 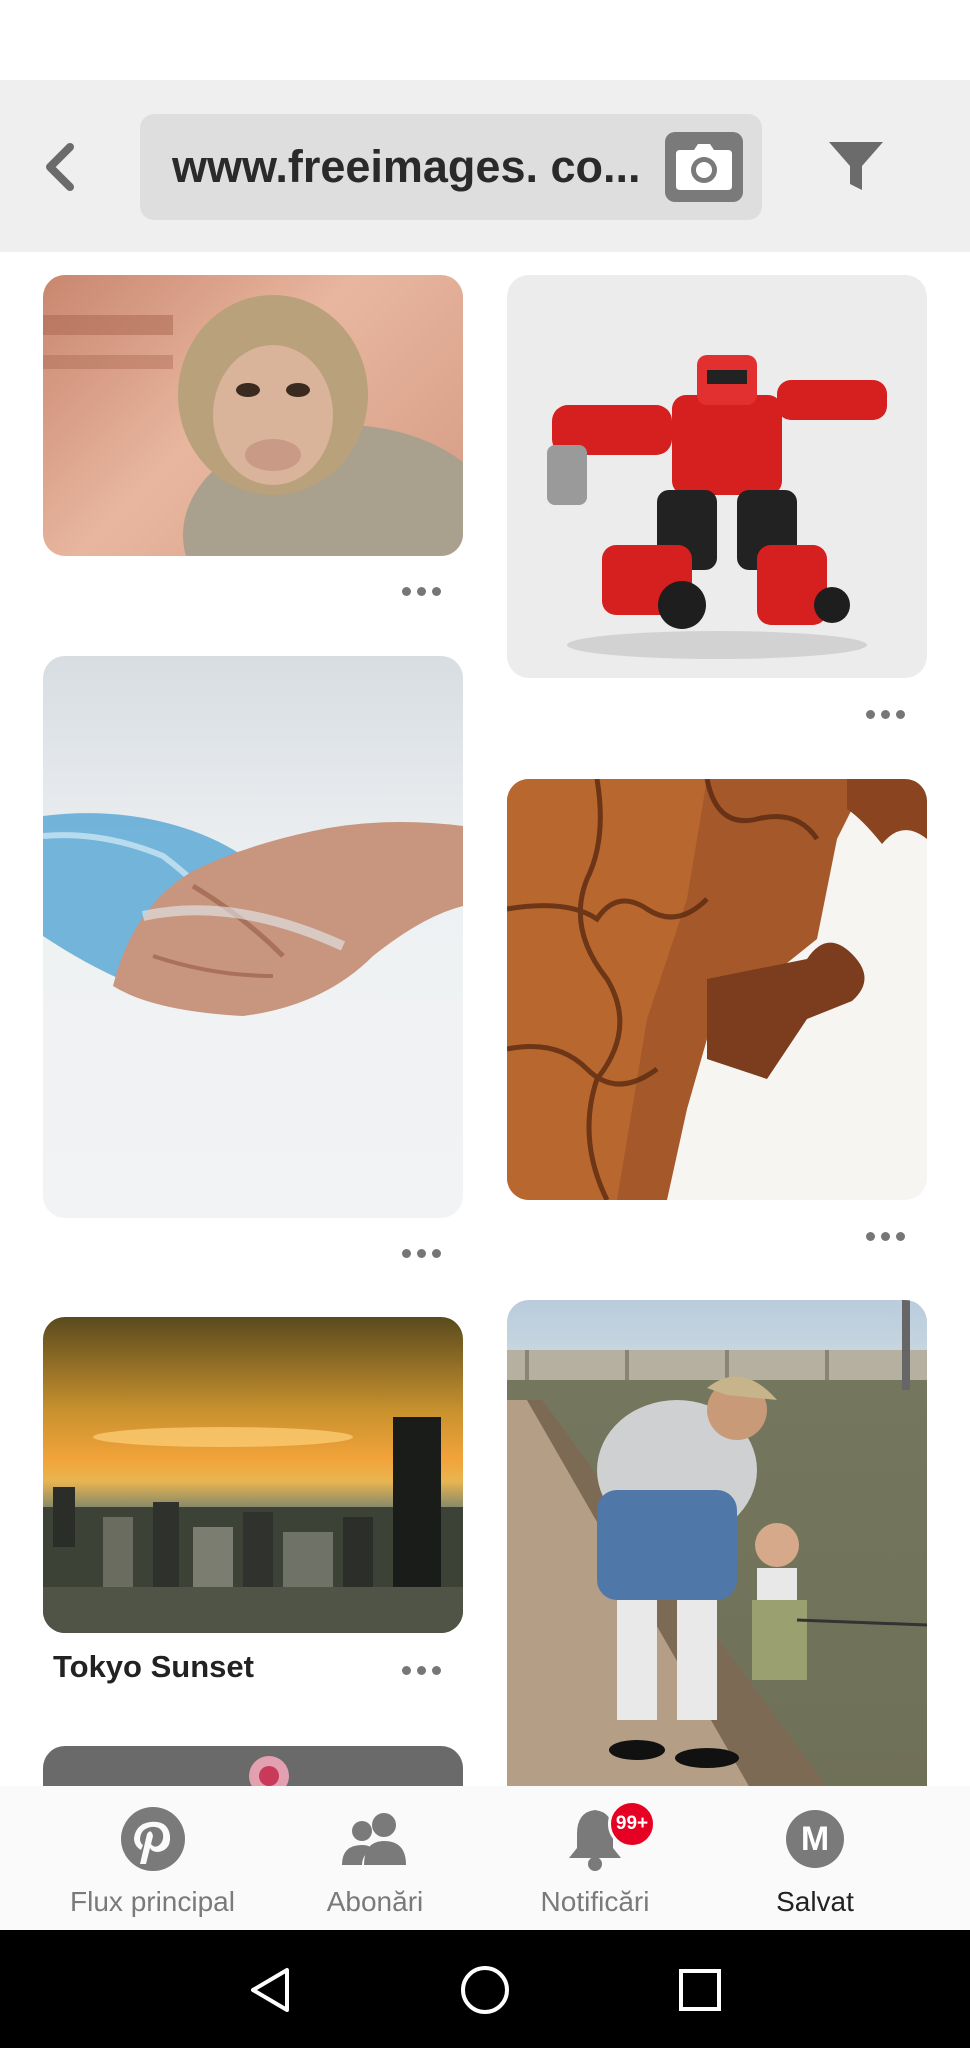 I want to click on pinterest-logo-icon, so click(x=153, y=1839).